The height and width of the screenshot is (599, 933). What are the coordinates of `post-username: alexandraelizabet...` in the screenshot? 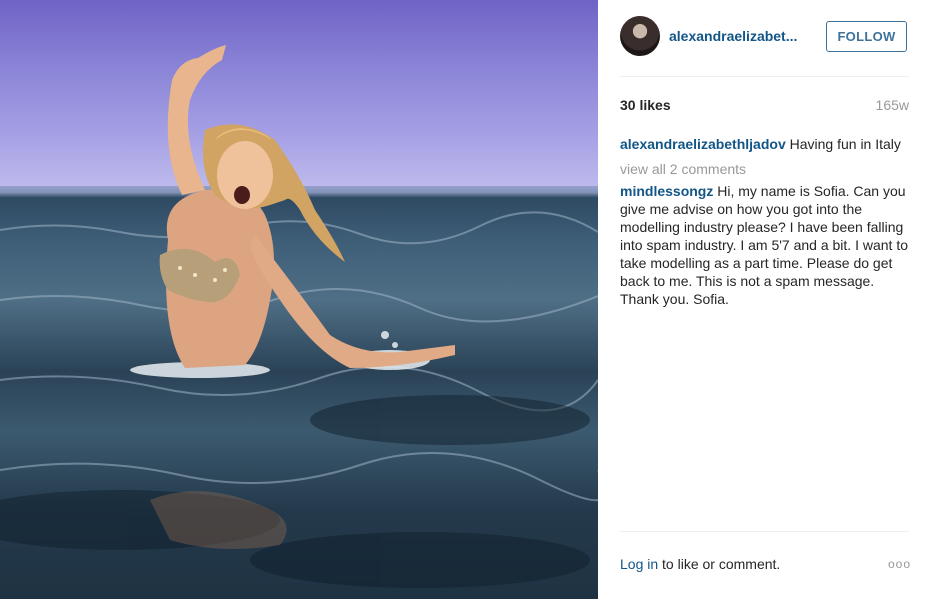 It's located at (733, 36).